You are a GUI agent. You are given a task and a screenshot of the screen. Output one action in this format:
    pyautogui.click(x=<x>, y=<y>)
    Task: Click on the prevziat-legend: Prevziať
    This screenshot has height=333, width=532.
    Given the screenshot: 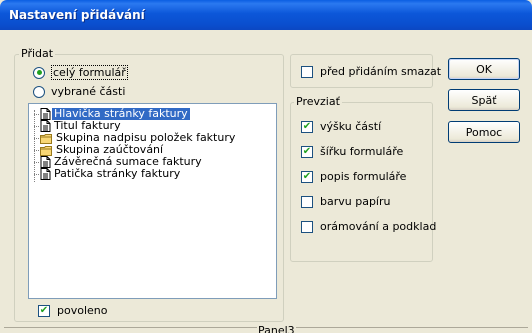 What is the action you would take?
    pyautogui.click(x=318, y=101)
    